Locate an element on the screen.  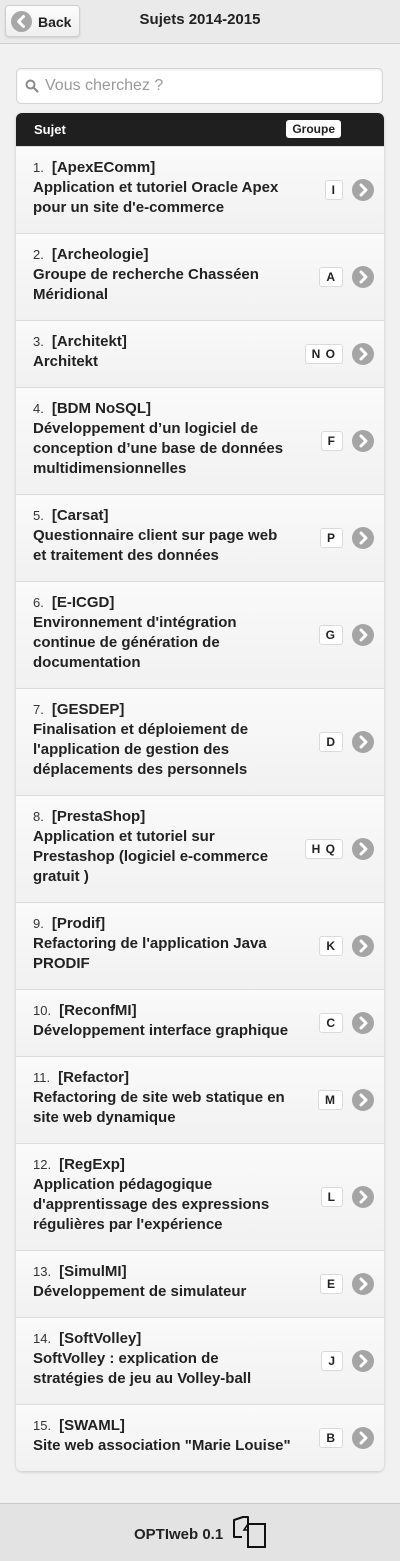
subject-number: 3. is located at coordinates (38, 341).